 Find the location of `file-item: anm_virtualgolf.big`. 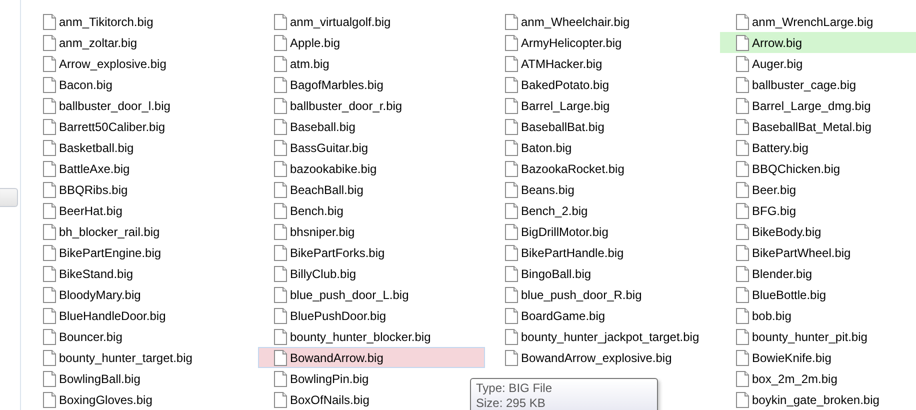

file-item: anm_virtualgolf.big is located at coordinates (328, 21).